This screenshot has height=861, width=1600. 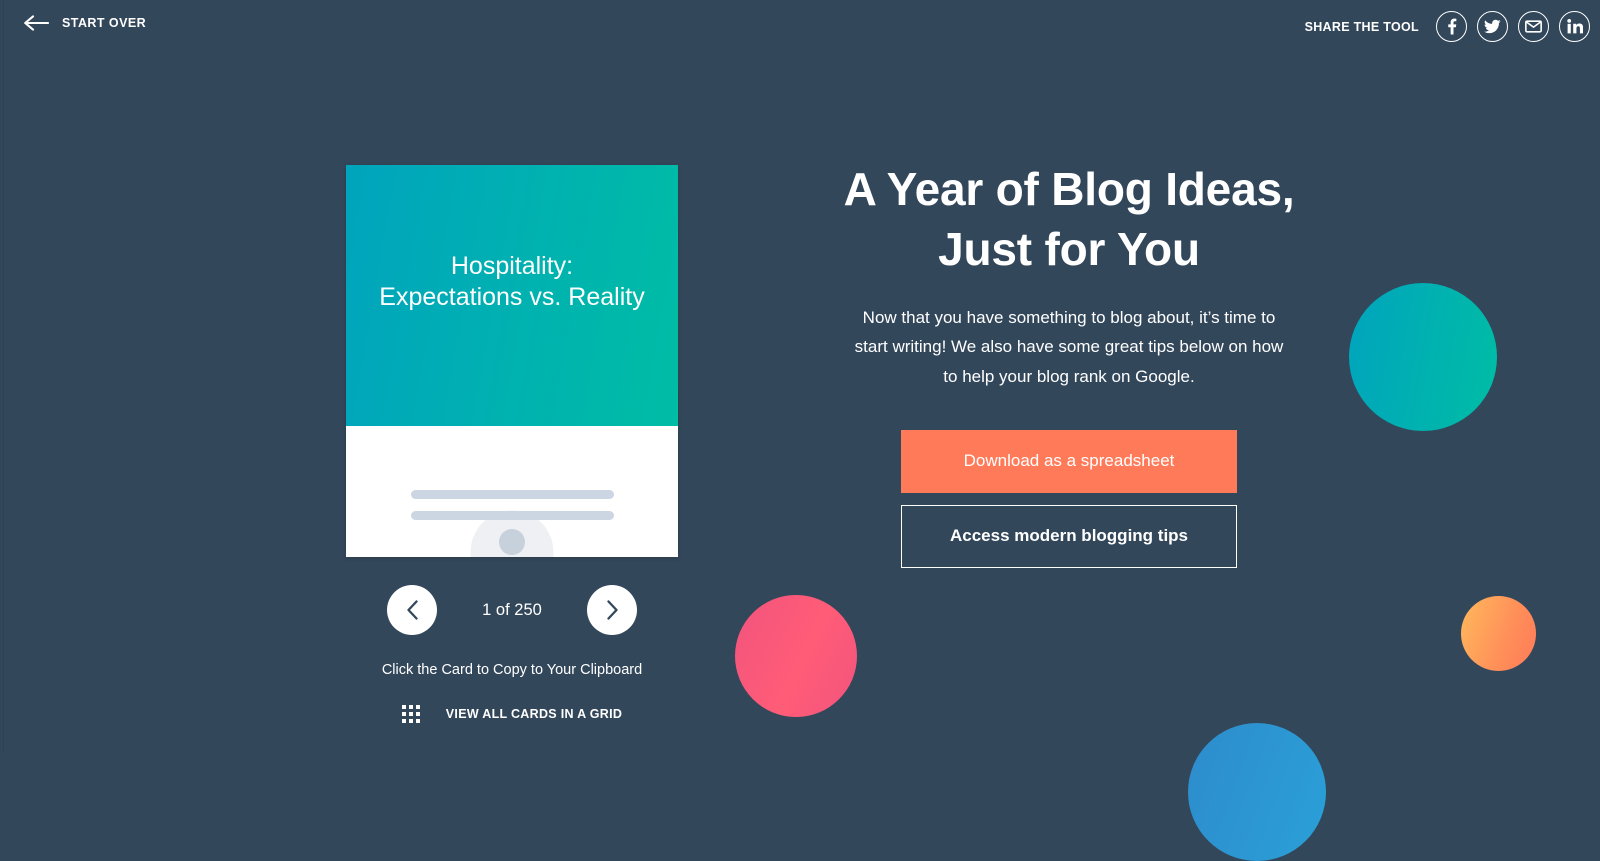 What do you see at coordinates (1423, 357) in the screenshot?
I see `decorative-circle-teal` at bounding box center [1423, 357].